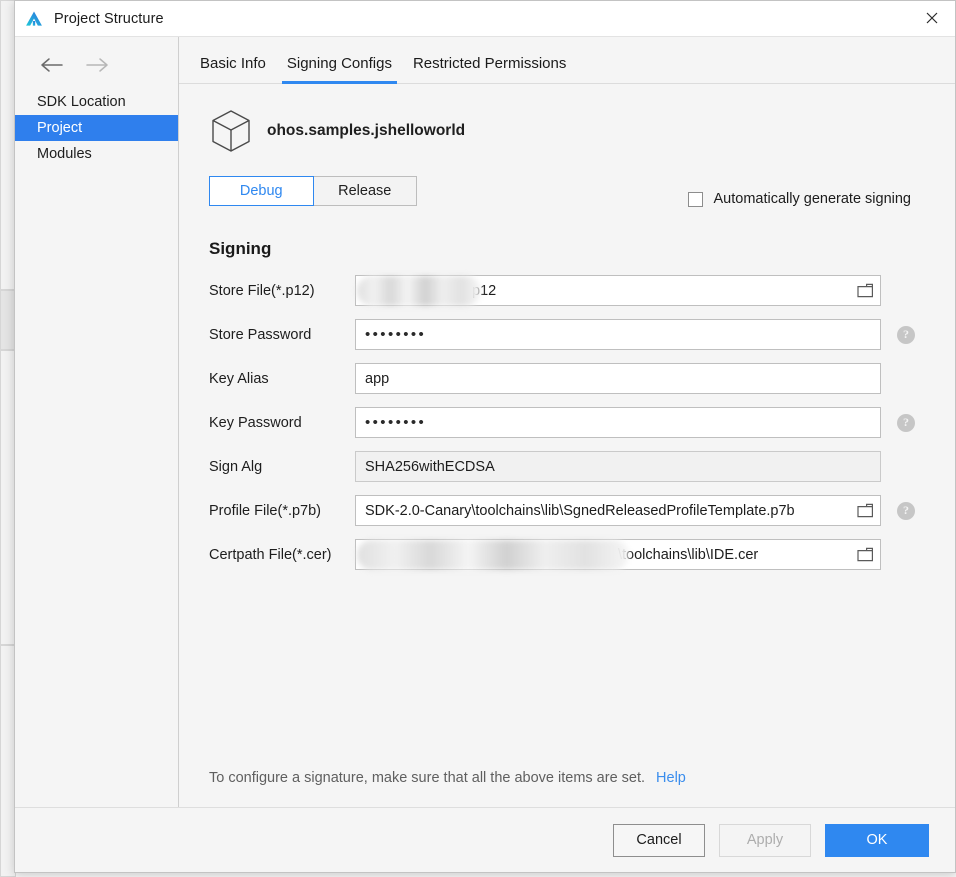 Image resolution: width=956 pixels, height=877 pixels. I want to click on label-certpath-file: Certpath File(*.cer), so click(270, 554).